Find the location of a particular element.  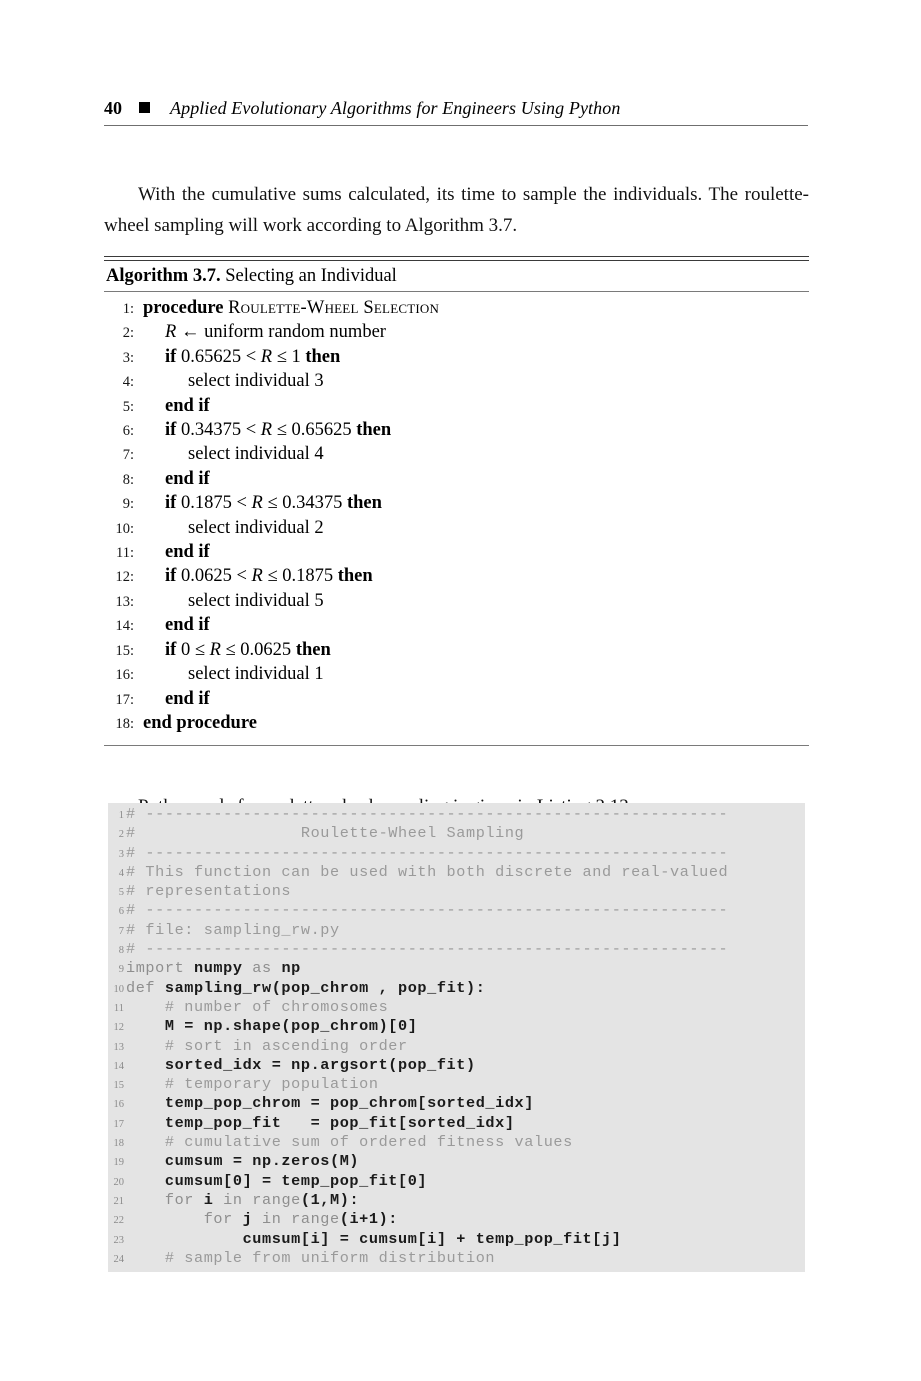

code-line-source: def sampling_rw(pop_chrom , pop_fit): is located at coordinates (305, 988).